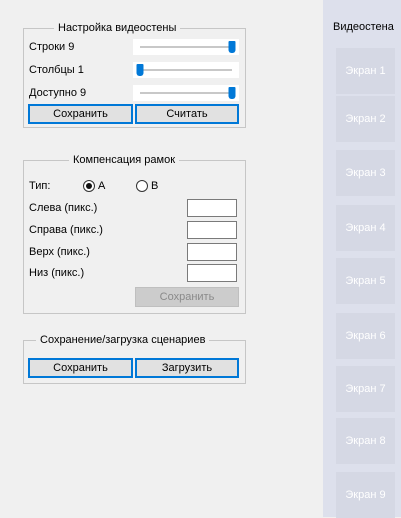 This screenshot has height=518, width=401. I want to click on cols-slider-track, so click(186, 70).